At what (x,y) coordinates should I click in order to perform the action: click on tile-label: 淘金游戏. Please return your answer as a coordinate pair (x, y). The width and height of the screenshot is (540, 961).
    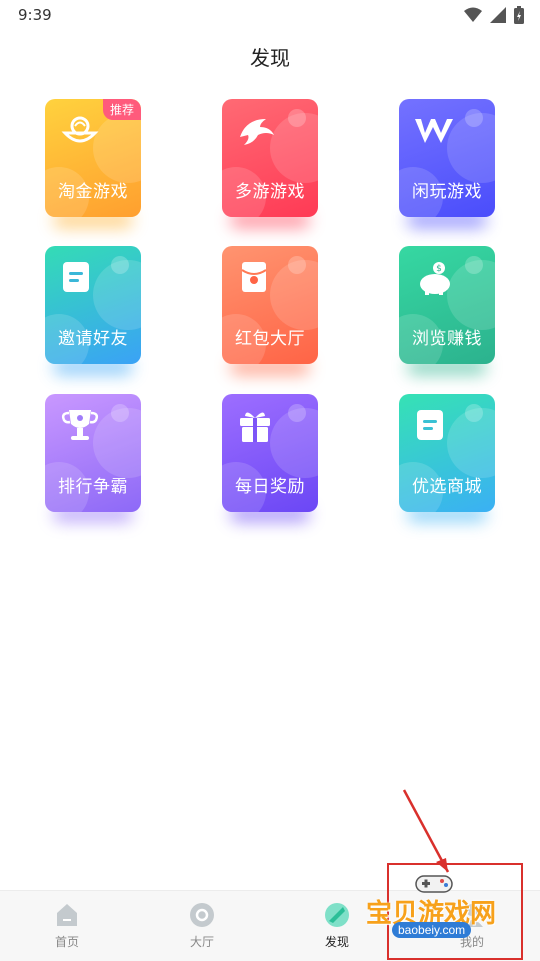
    Looking at the image, I should click on (93, 192).